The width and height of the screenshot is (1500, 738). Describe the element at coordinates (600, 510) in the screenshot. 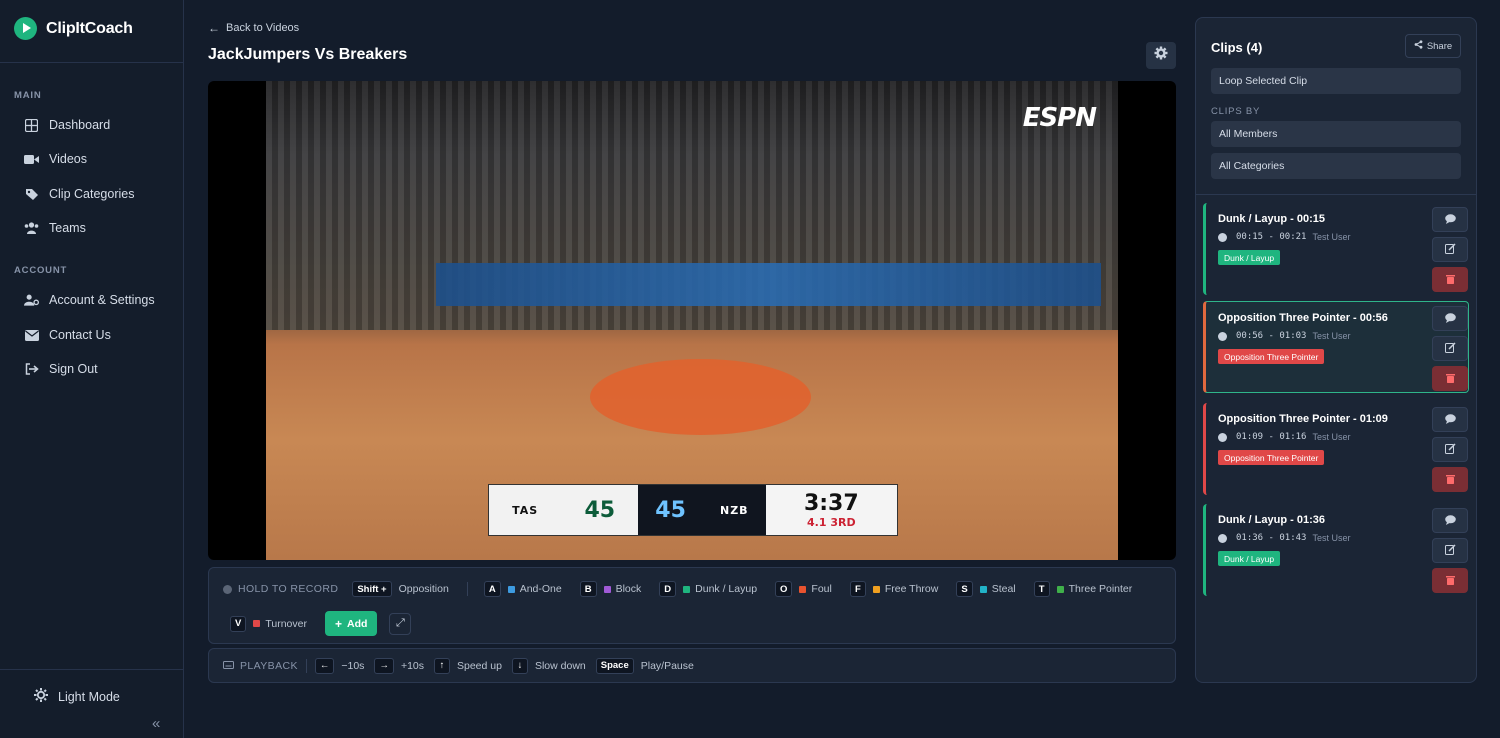

I see `home-score: 45` at that location.